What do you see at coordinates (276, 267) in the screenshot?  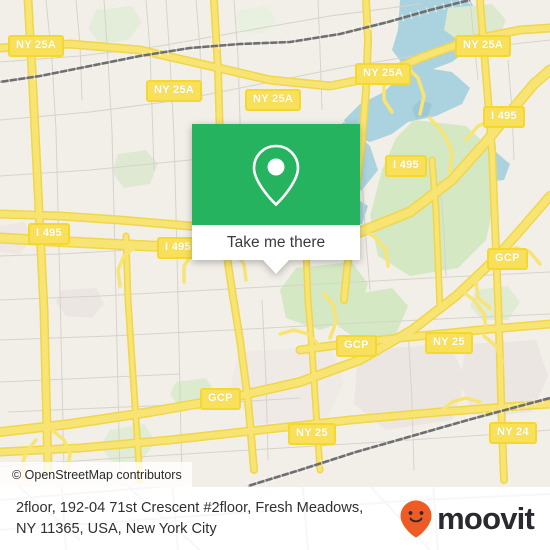 I see `callout-tail` at bounding box center [276, 267].